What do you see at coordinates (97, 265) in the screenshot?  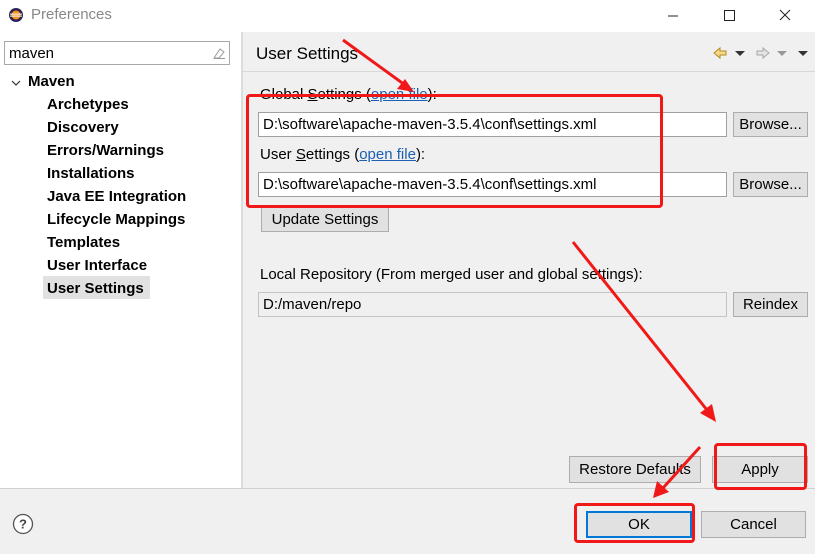 I see `tree-item-user-interface: User Interface` at bounding box center [97, 265].